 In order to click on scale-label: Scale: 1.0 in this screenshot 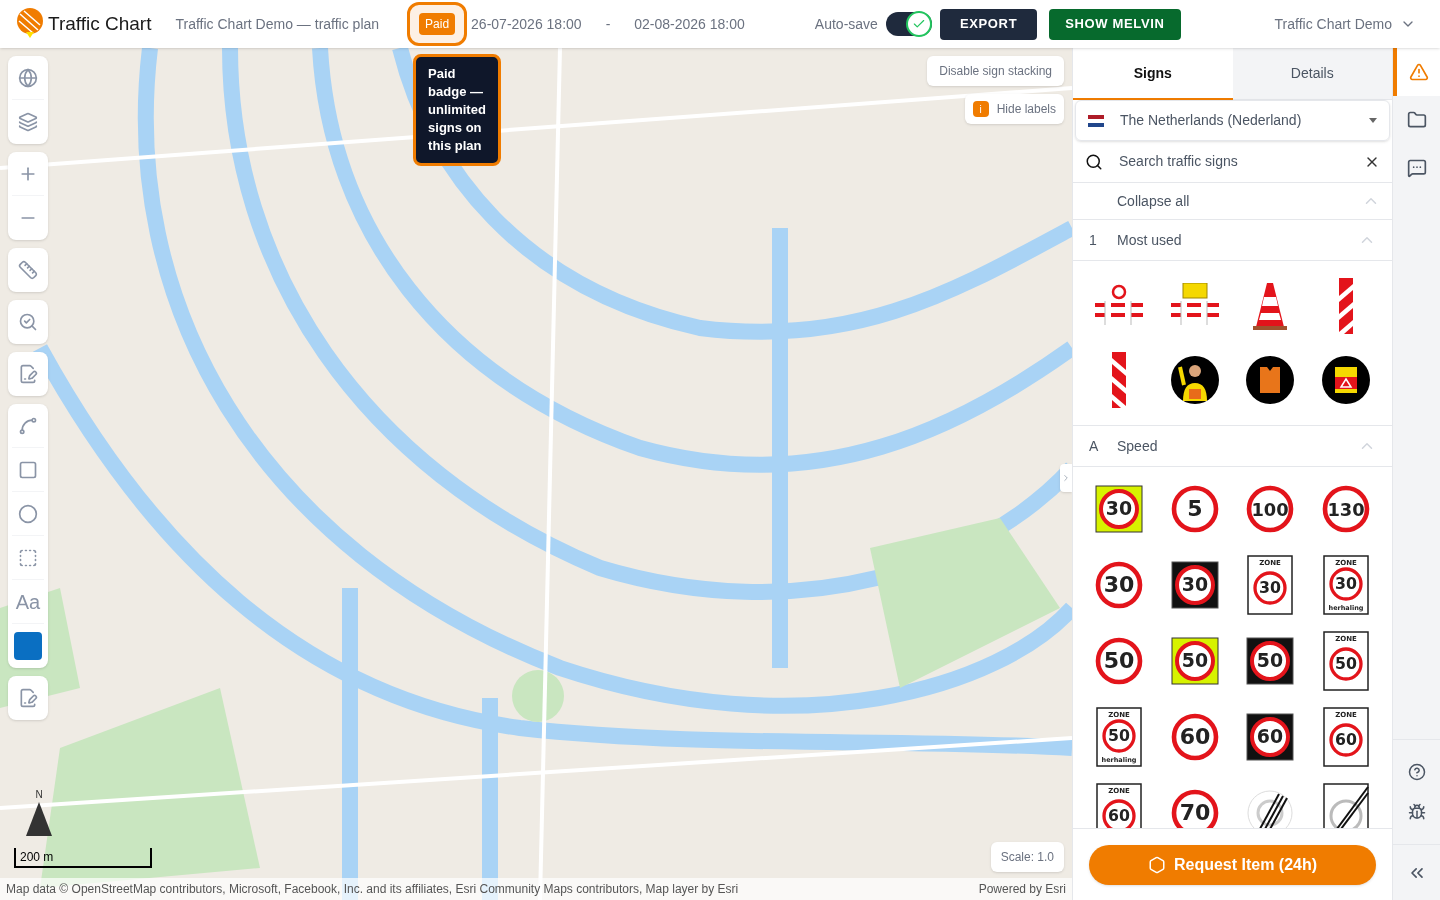, I will do `click(1027, 857)`.